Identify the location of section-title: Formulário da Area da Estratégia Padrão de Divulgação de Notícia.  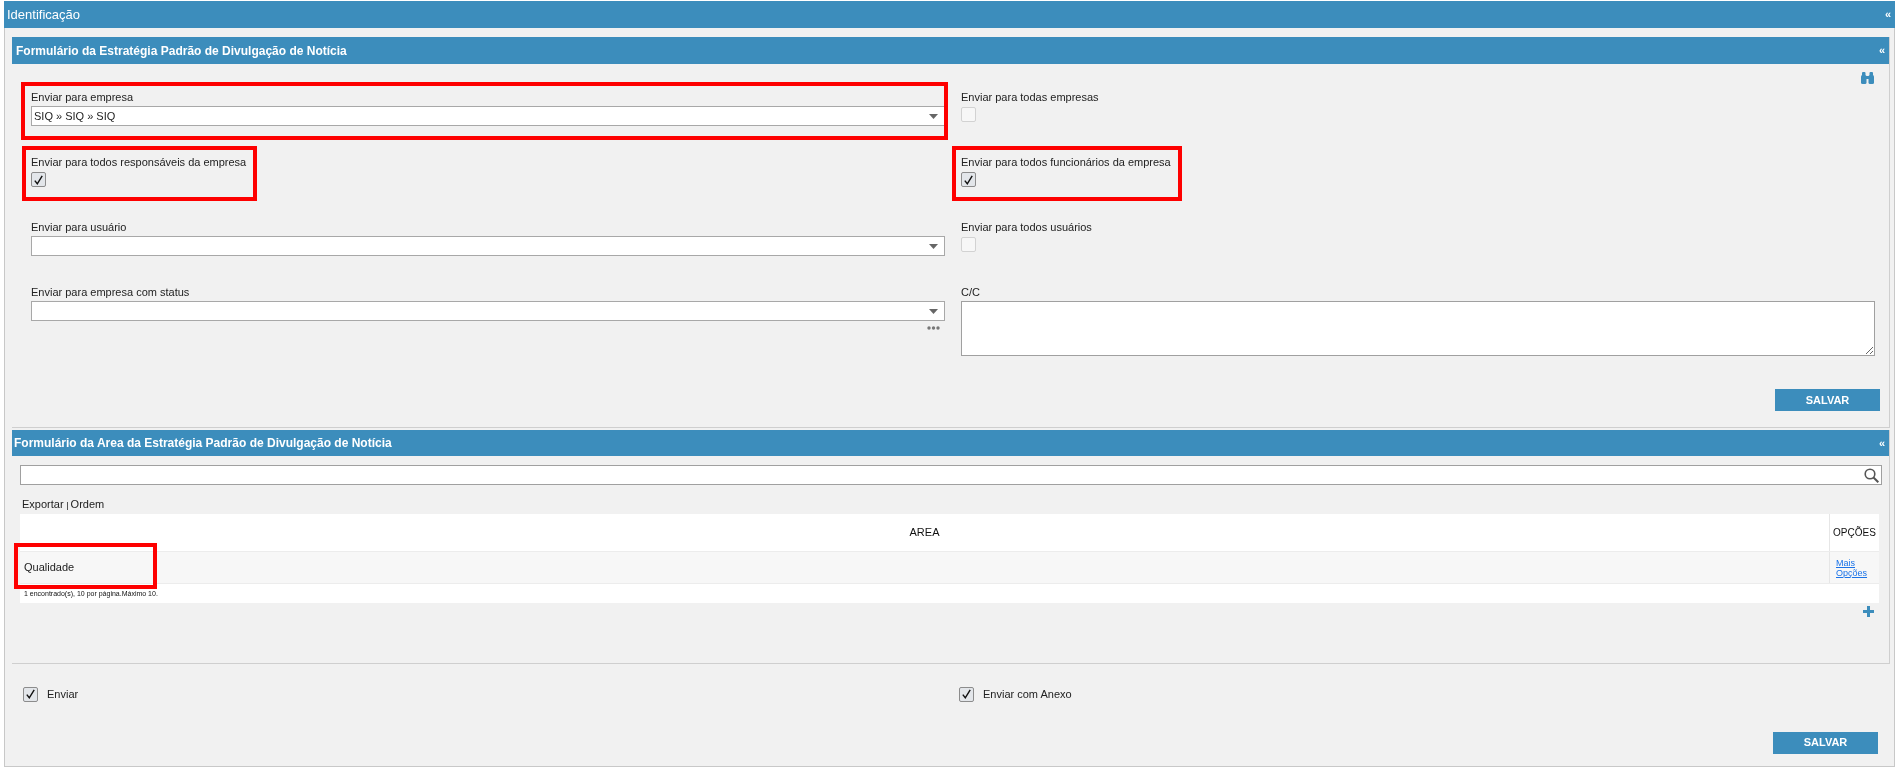
(203, 443).